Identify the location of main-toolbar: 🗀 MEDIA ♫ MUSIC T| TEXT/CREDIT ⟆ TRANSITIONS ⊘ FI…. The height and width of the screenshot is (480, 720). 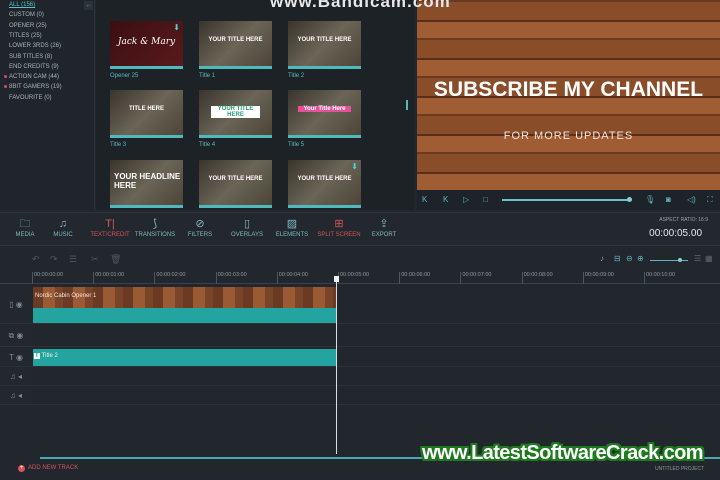
(360, 229).